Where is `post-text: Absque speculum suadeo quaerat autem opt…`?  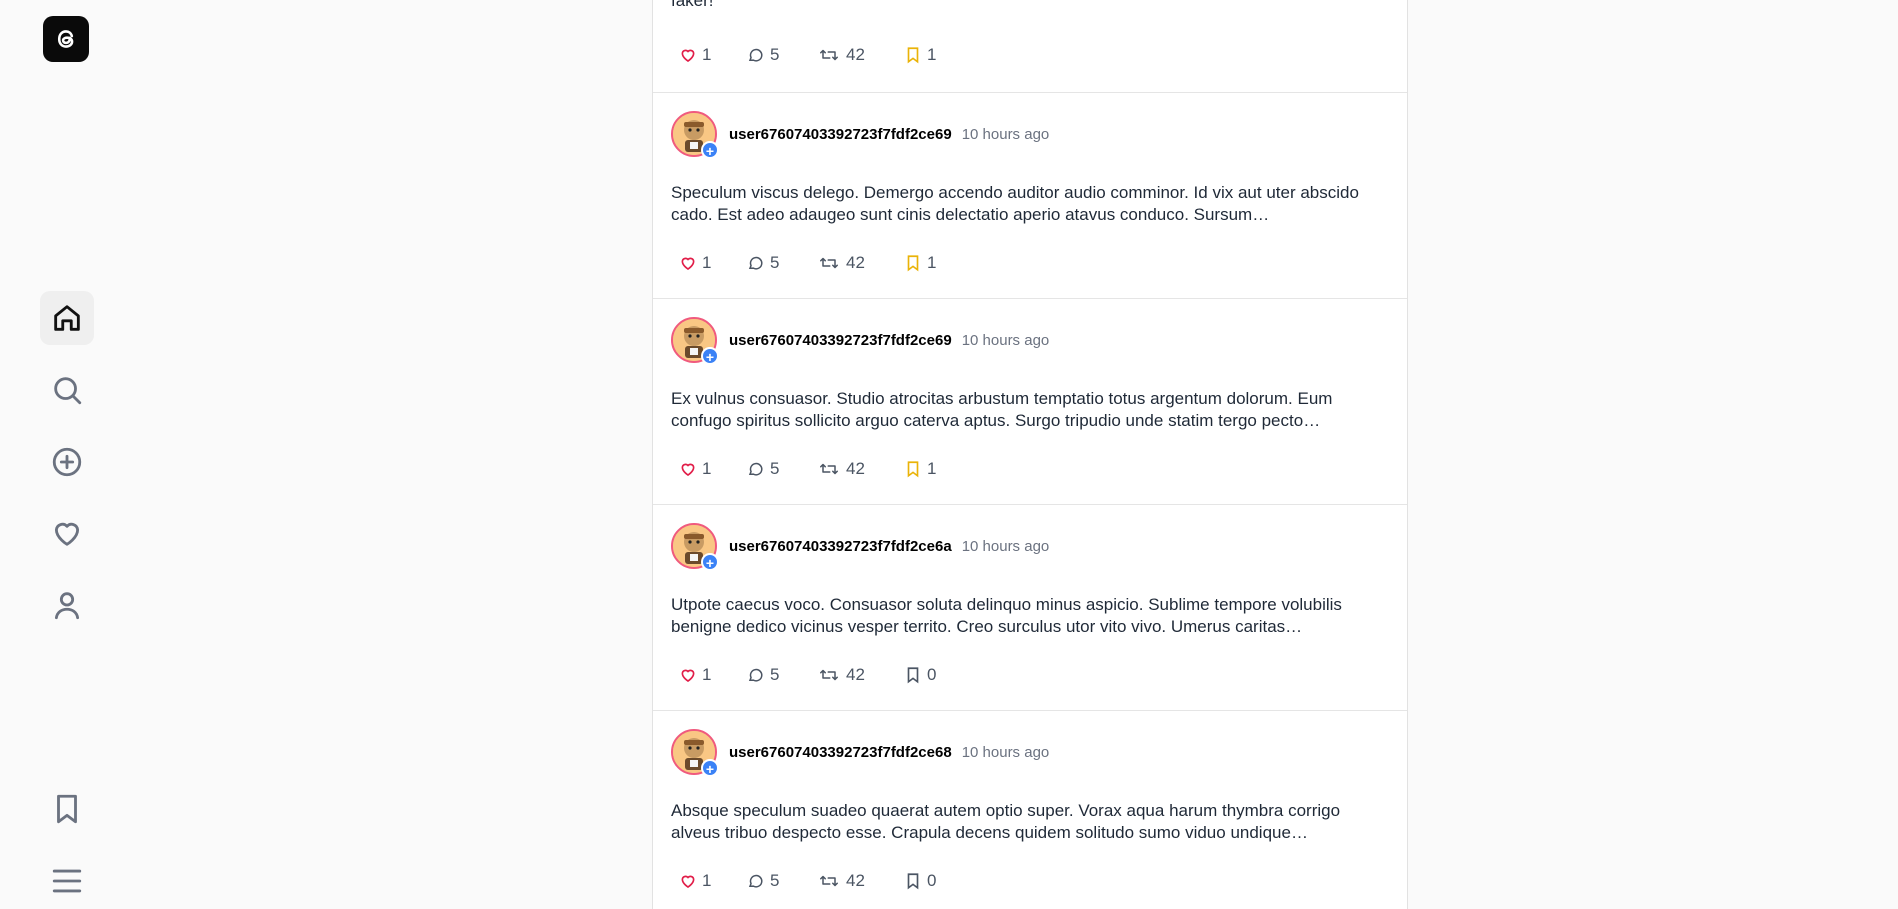 post-text: Absque speculum suadeo quaerat autem opt… is located at coordinates (1006, 821).